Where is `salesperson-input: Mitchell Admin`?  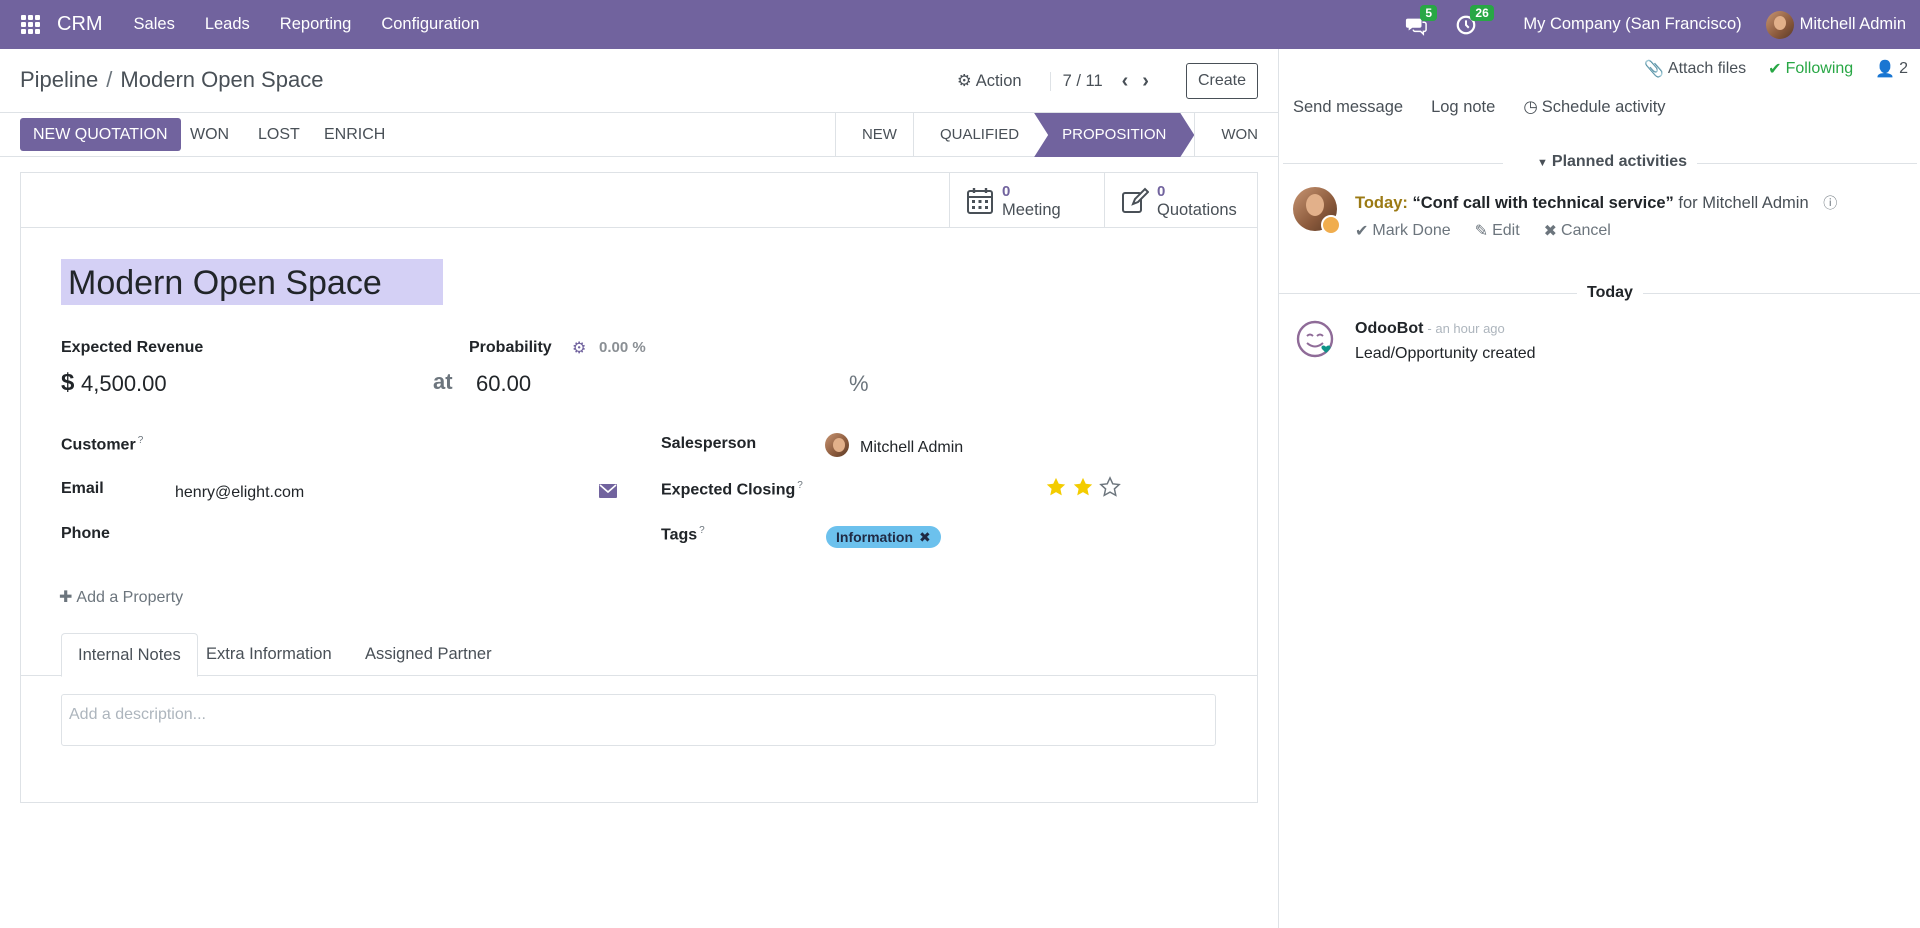 salesperson-input: Mitchell Admin is located at coordinates (911, 448).